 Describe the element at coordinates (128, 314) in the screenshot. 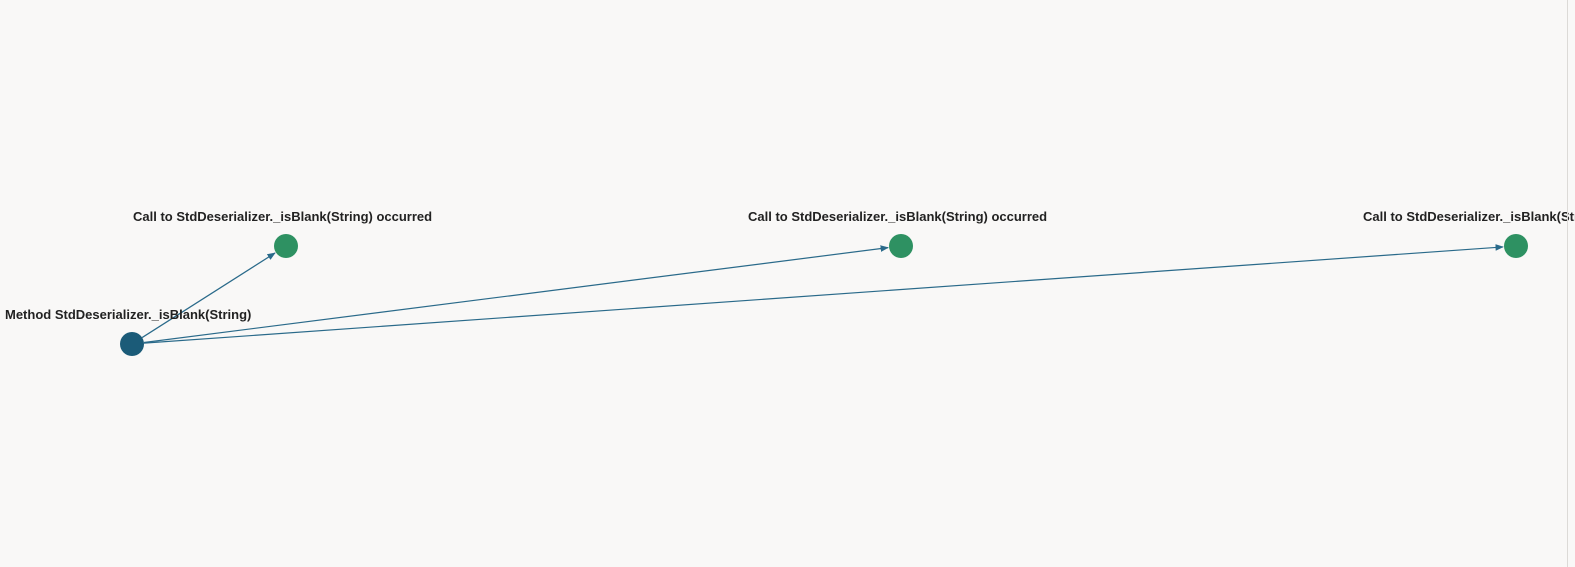

I see `node-label-method: Method StdDeserializer._isBlank(String)` at that location.